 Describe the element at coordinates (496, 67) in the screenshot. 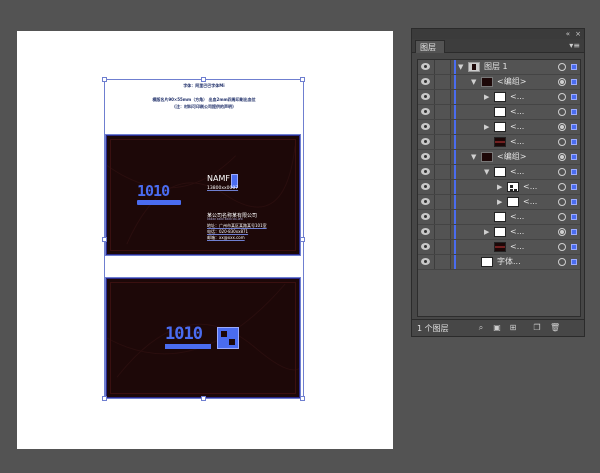

I see `layer-name: 图层 1` at that location.